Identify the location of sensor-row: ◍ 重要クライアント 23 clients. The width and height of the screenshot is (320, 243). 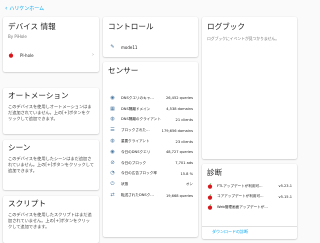
(150, 141).